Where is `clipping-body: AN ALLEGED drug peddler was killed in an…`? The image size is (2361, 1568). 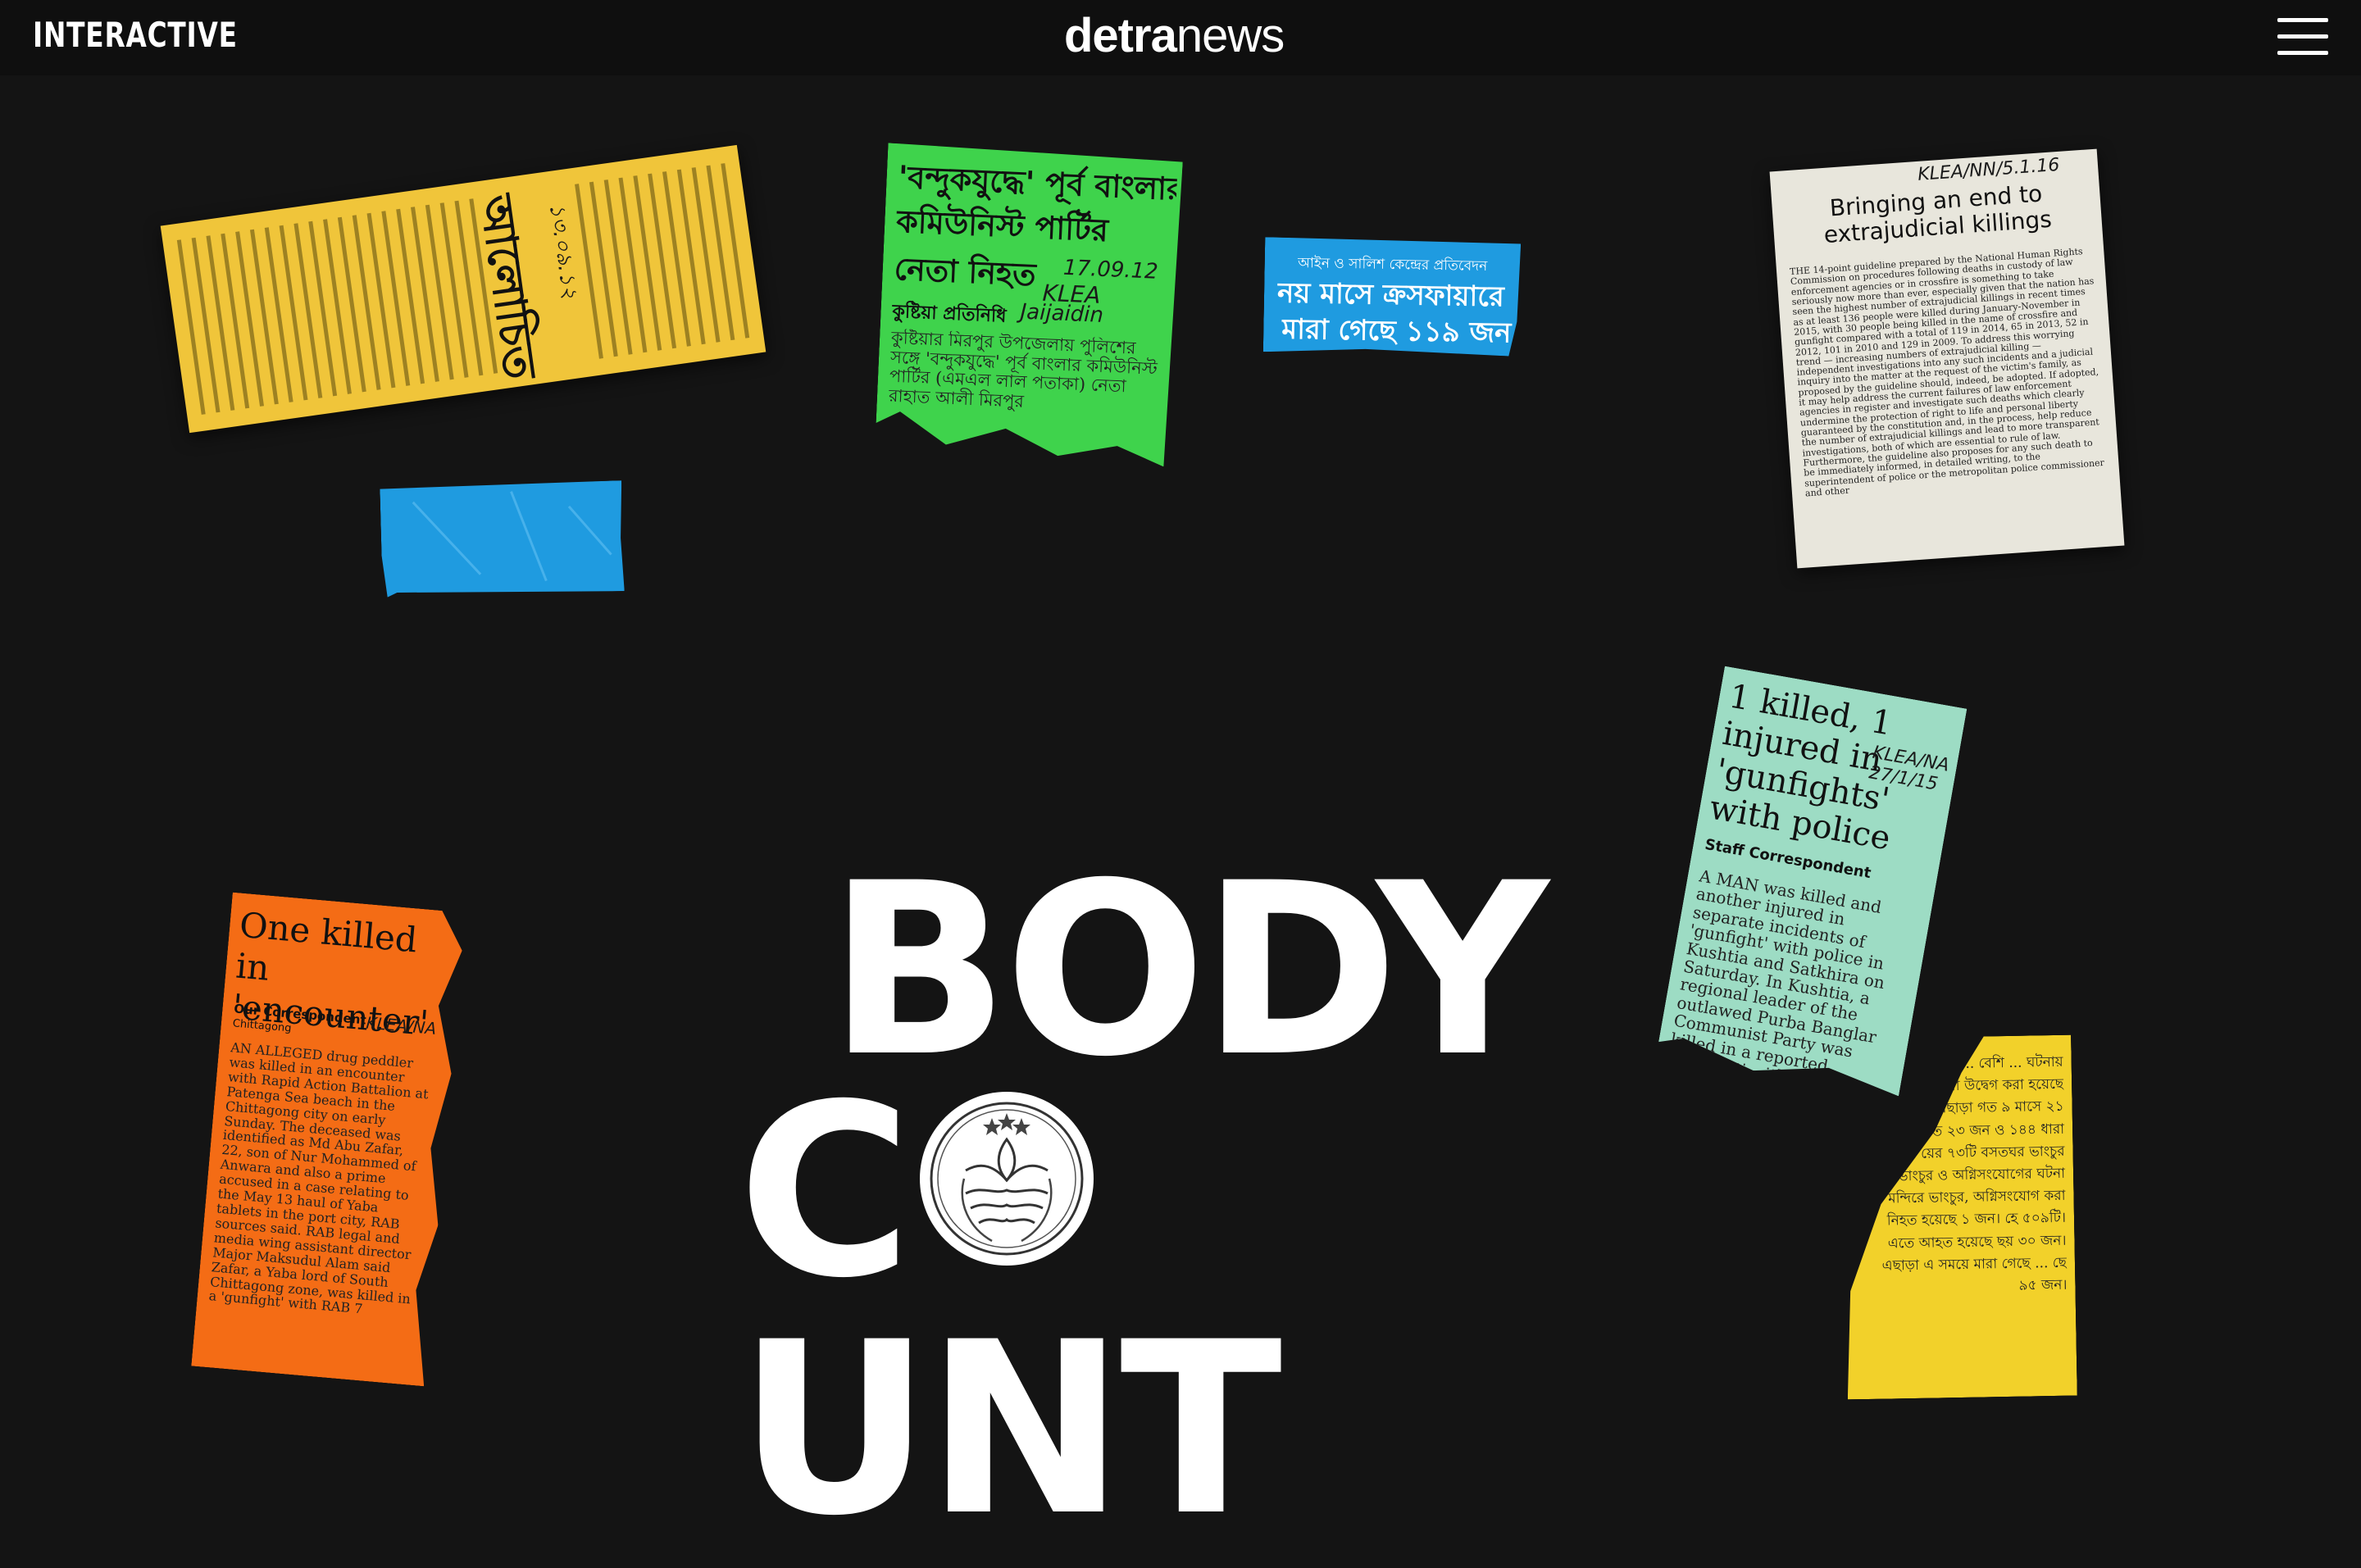 clipping-body: AN ALLEGED drug peddler was killed in an… is located at coordinates (318, 1178).